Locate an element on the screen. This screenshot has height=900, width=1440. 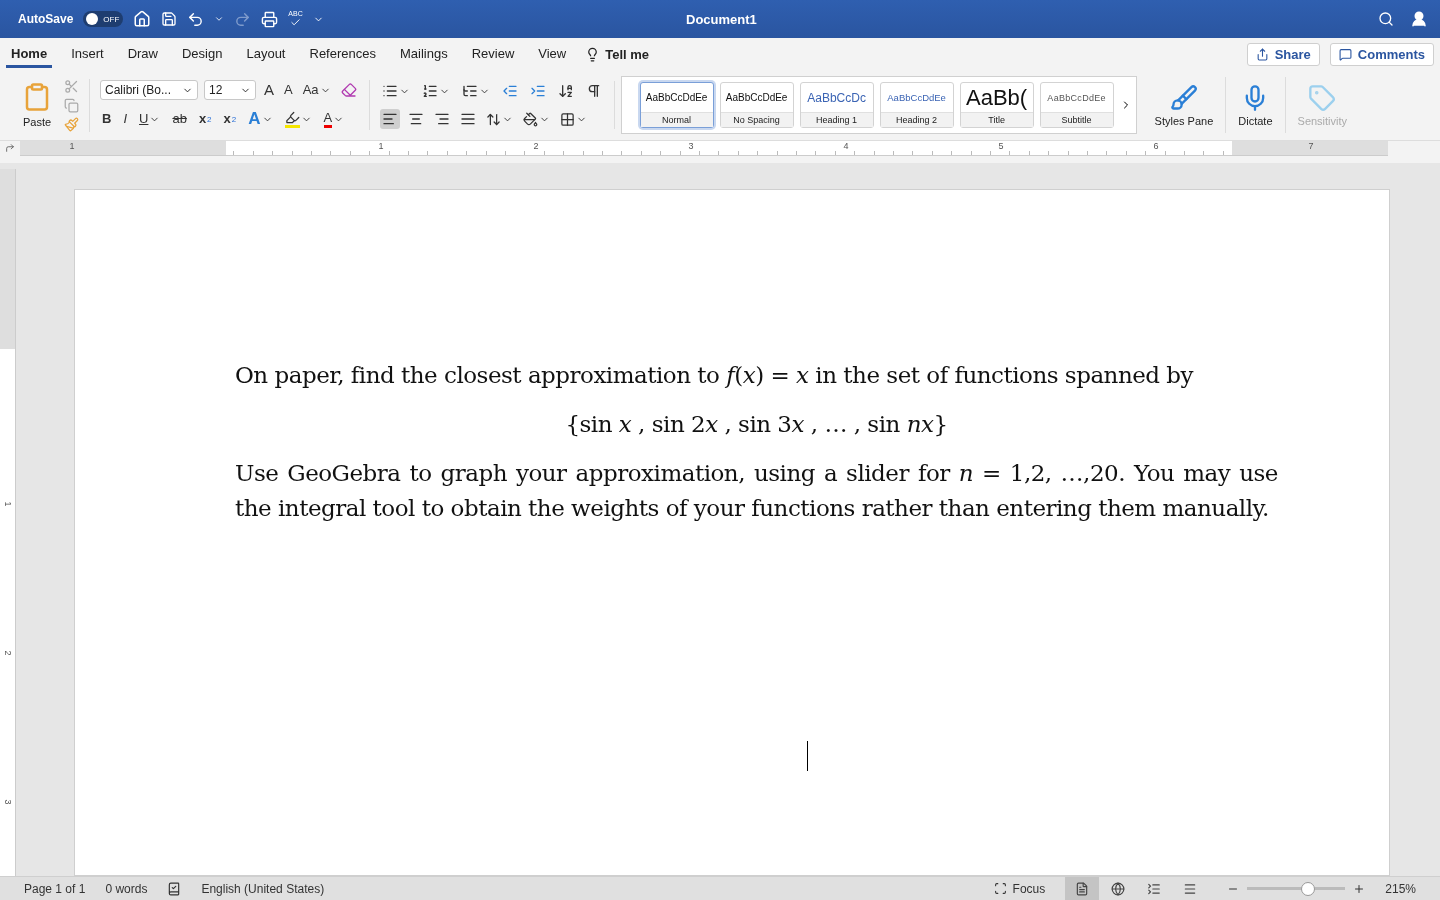
style-card: AaBbCcDdEe Subtitle is located at coordinates (1076, 105).